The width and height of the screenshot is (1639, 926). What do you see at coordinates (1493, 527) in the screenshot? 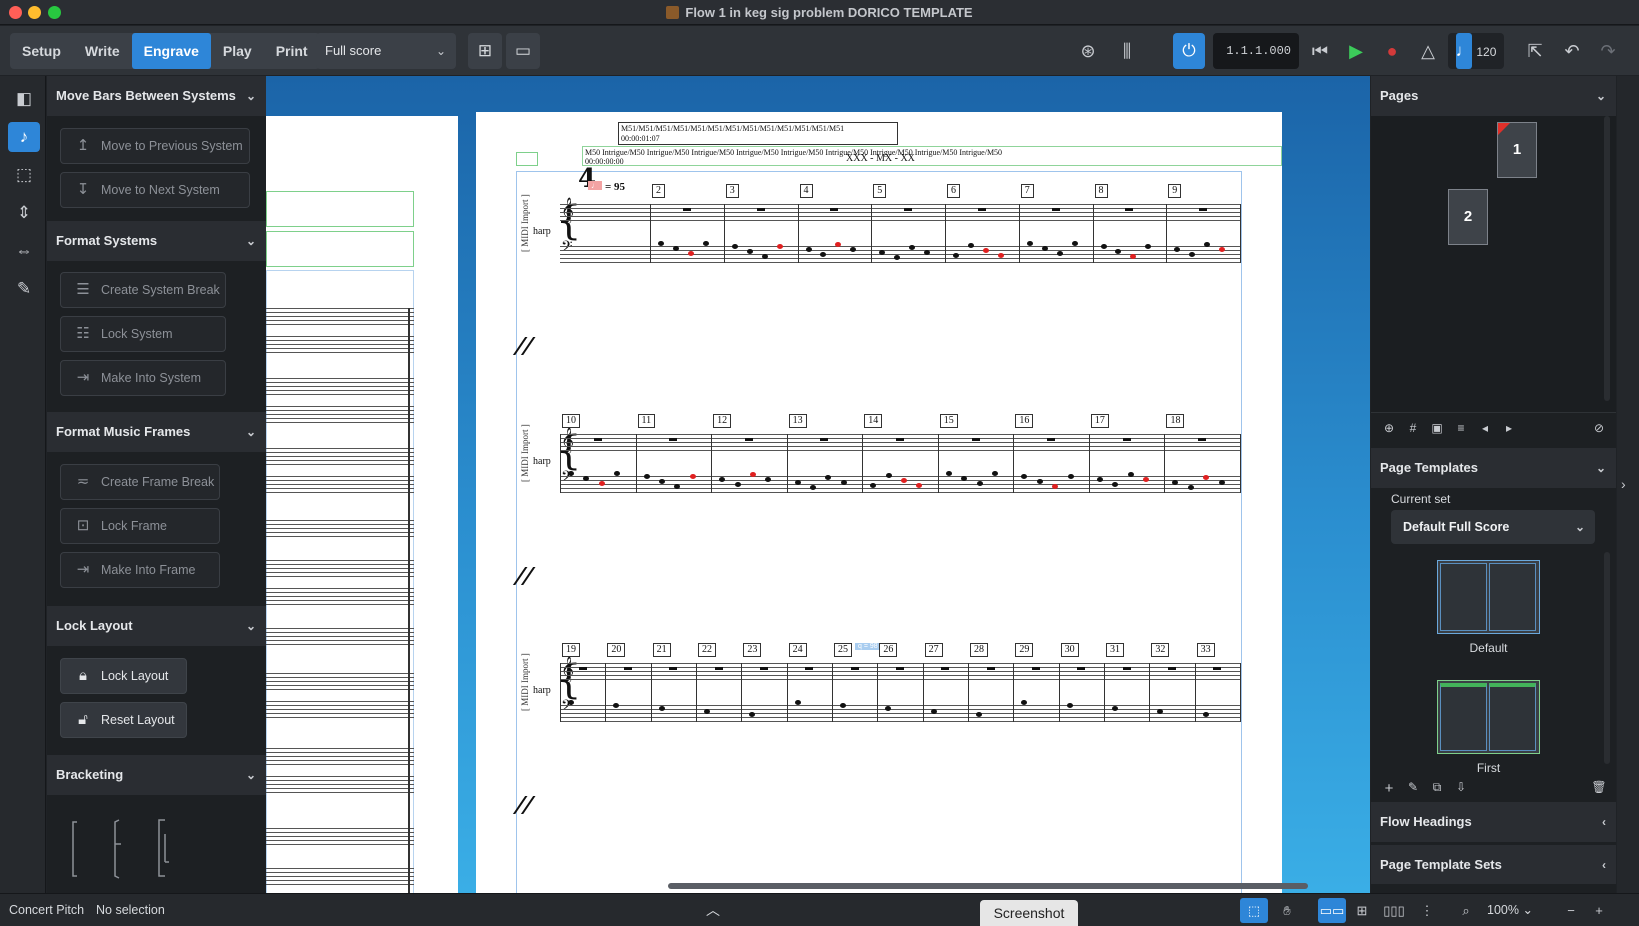
I see `current-set-dropdown: Default Full Score ⌄` at bounding box center [1493, 527].